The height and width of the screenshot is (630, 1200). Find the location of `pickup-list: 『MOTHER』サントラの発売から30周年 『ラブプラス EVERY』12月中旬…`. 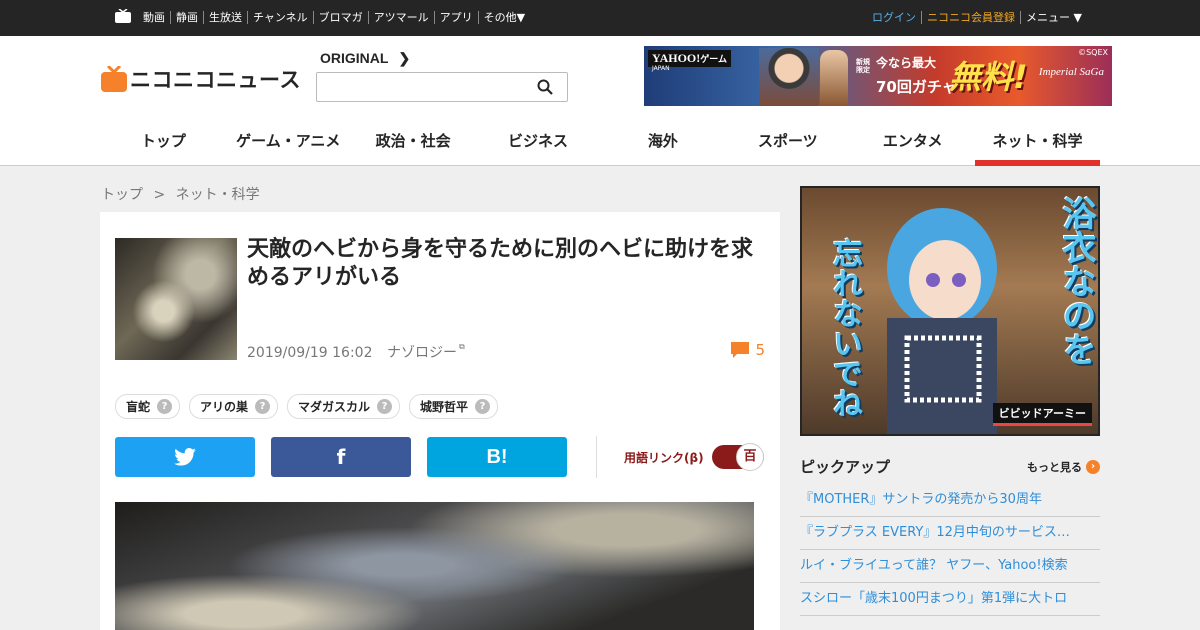

pickup-list: 『MOTHER』サントラの発売から30周年 『ラブプラス EVERY』12月中旬… is located at coordinates (950, 550).